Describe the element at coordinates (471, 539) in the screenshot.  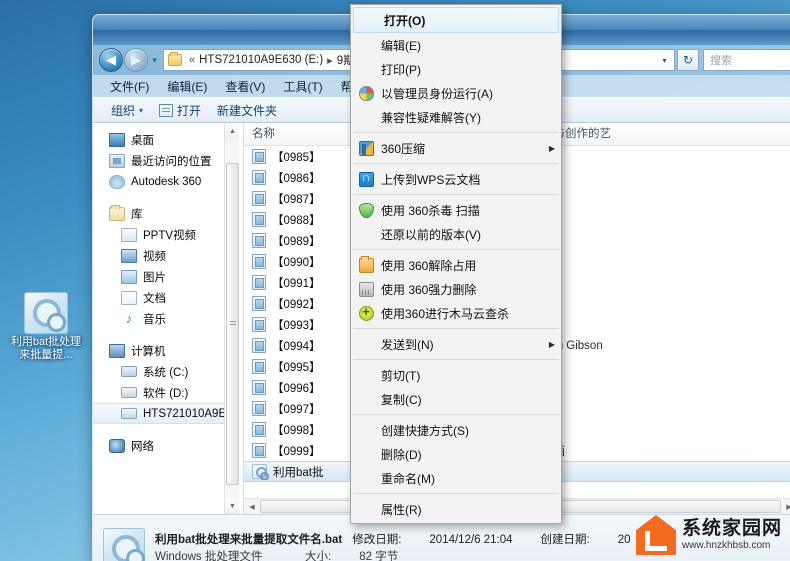
I see `details-modified-value: 2014/12/6 21:04` at that location.